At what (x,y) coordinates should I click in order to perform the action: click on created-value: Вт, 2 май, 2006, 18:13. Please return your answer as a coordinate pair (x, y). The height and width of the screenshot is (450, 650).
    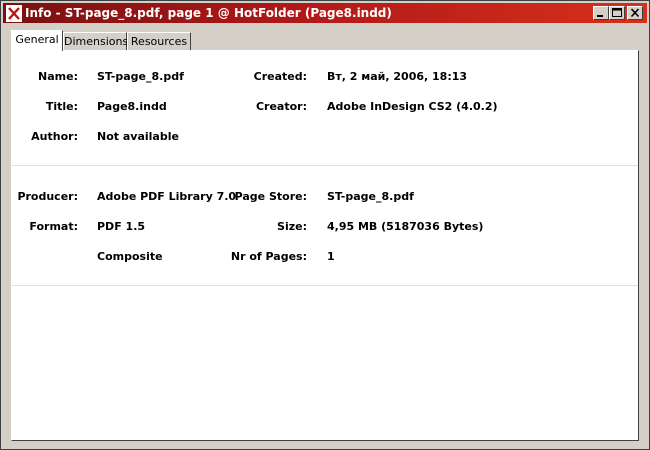
    Looking at the image, I should click on (397, 76).